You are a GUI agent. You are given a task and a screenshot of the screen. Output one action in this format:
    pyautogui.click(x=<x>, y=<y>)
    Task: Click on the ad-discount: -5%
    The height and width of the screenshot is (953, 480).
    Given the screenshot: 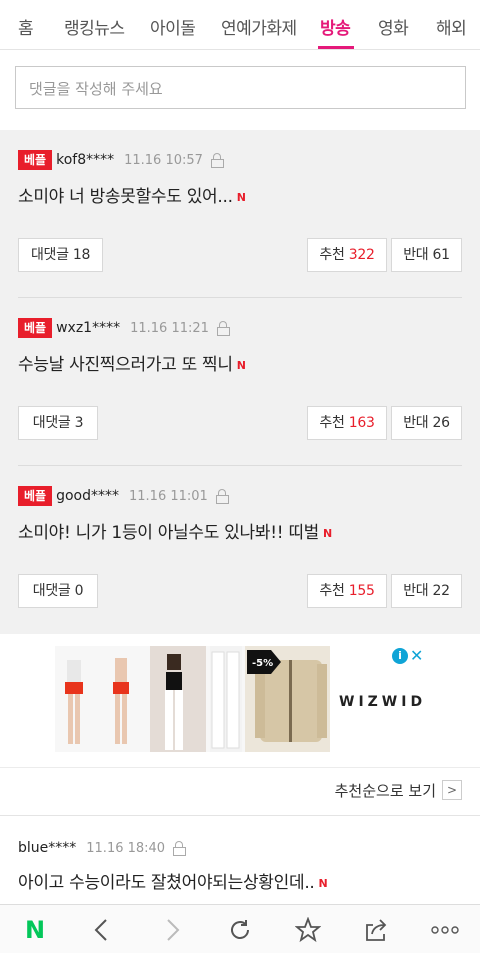 What is the action you would take?
    pyautogui.click(x=262, y=663)
    